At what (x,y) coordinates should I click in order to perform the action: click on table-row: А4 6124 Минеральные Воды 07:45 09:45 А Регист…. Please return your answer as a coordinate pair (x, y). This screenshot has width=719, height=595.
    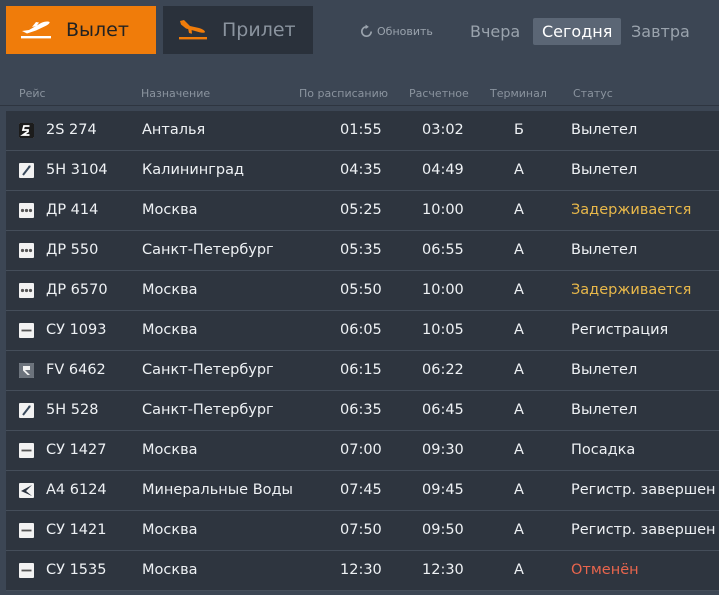
    Looking at the image, I should click on (362, 491).